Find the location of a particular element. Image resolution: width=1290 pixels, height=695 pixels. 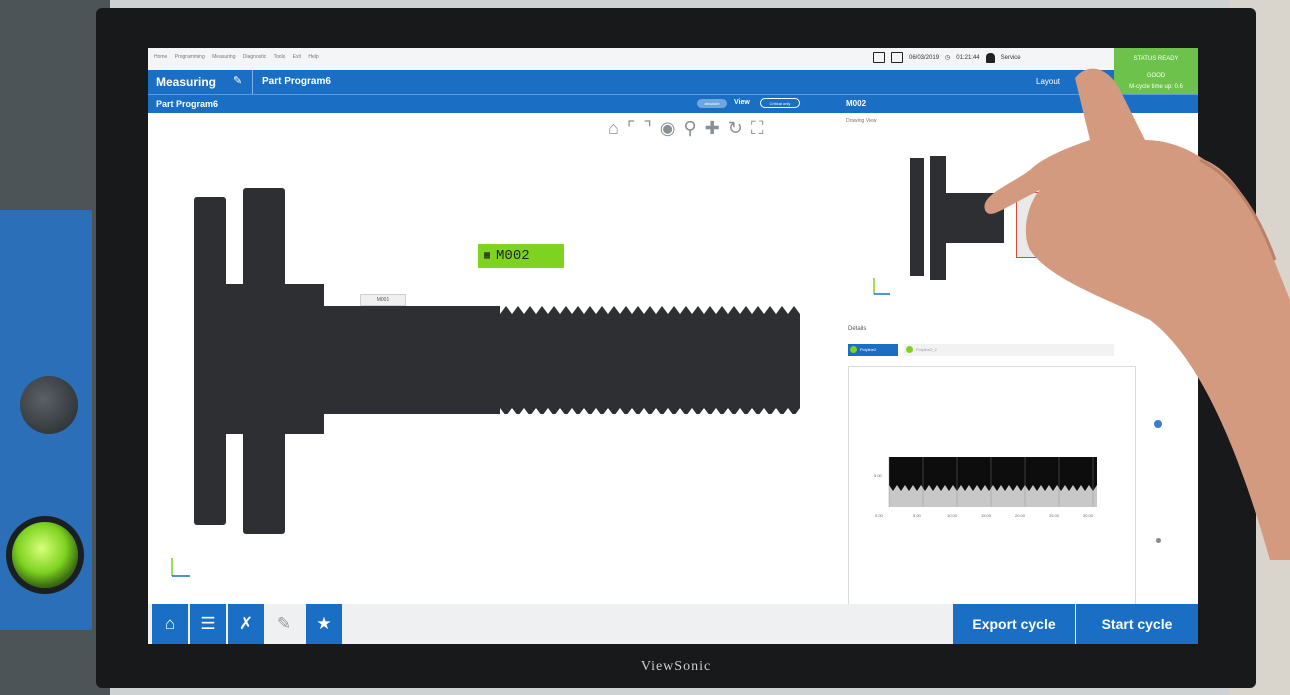

x-tick-labels: 0.00 5.00 10.00 15.00 20.00 25.00 30.00 is located at coordinates (984, 515).